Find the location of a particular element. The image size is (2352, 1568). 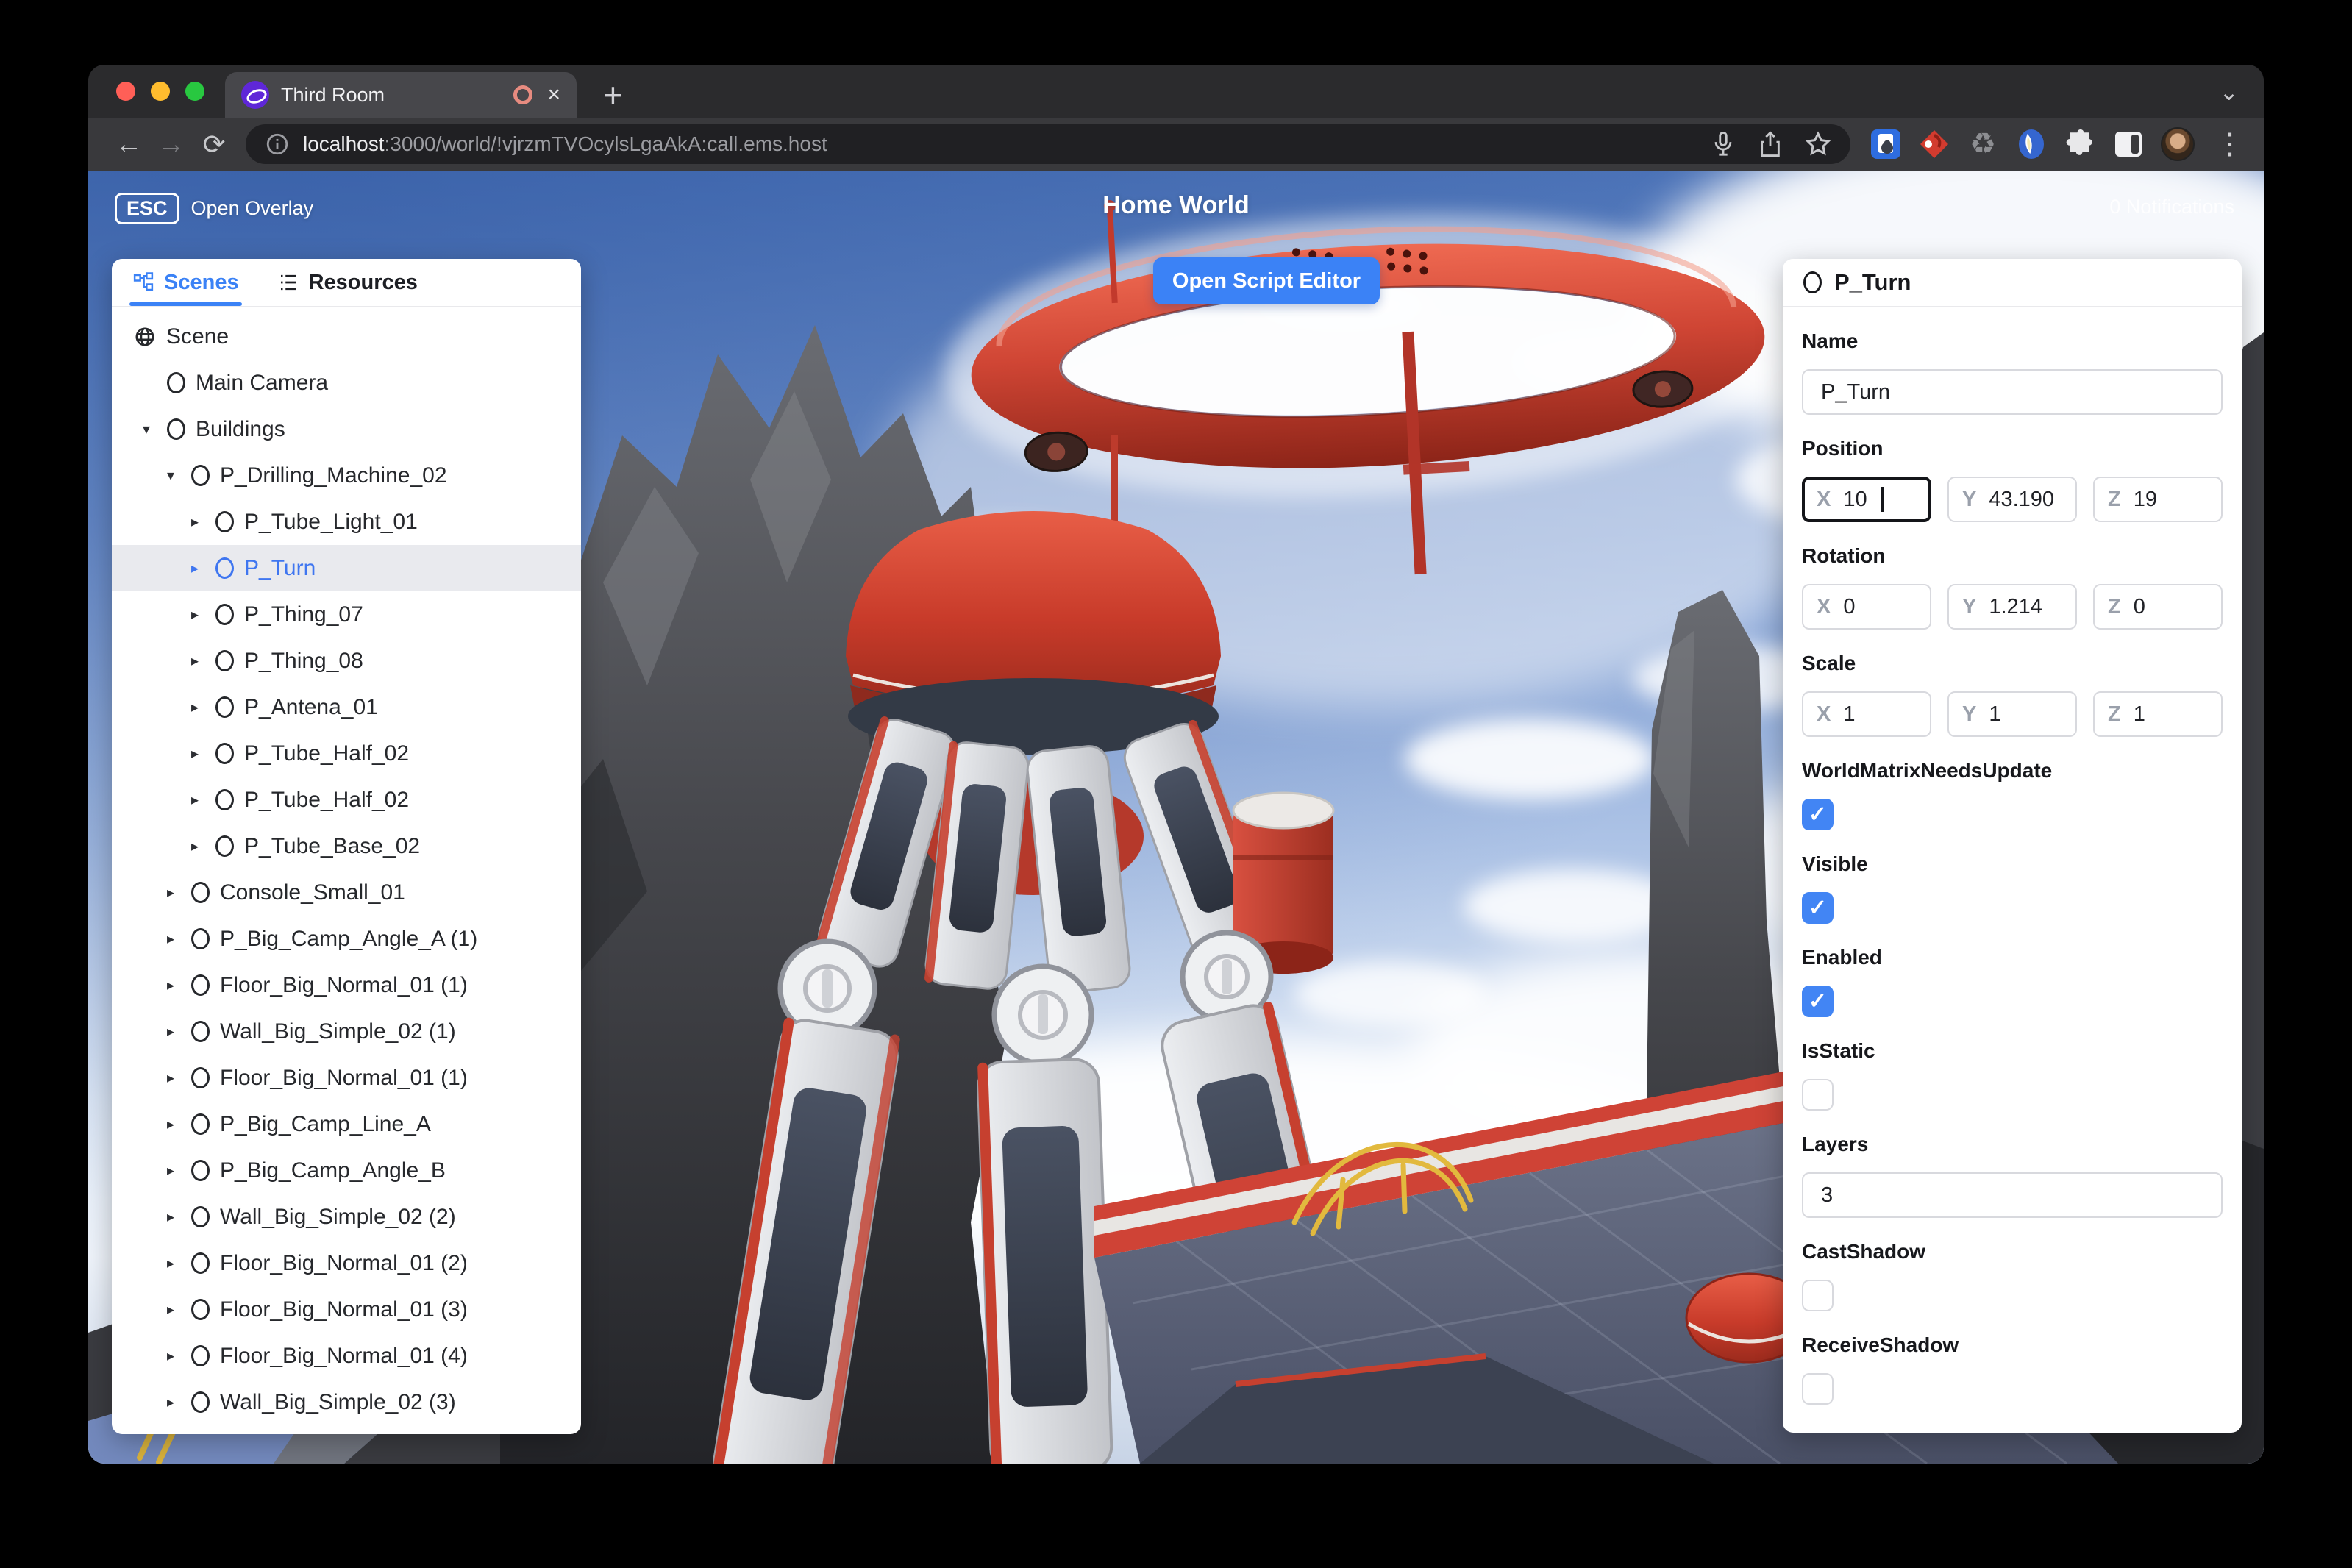

hierarchy-panel-tabs: Scenes Resources is located at coordinates (346, 283).